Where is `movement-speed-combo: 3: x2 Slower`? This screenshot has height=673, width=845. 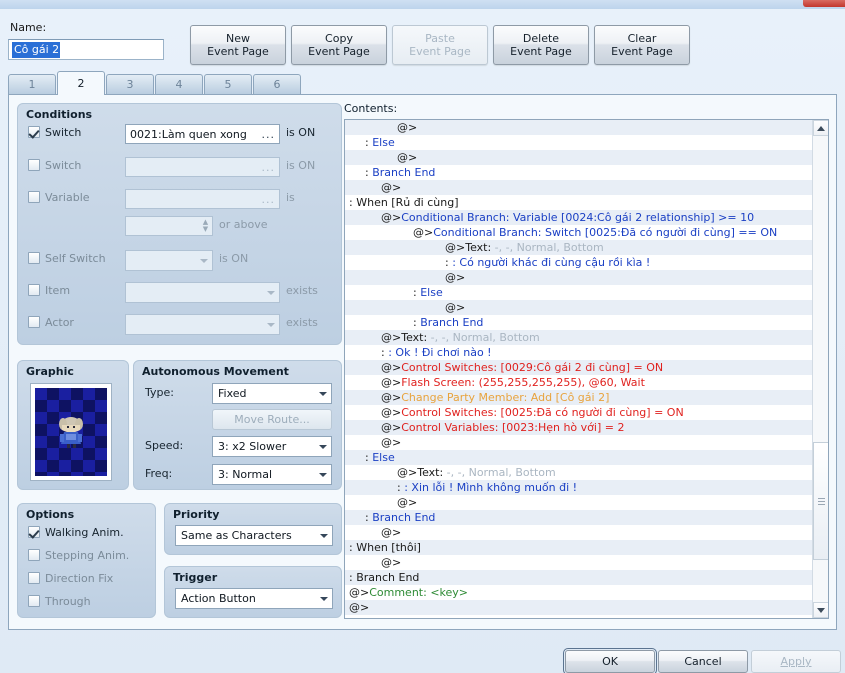
movement-speed-combo: 3: x2 Slower is located at coordinates (272, 446).